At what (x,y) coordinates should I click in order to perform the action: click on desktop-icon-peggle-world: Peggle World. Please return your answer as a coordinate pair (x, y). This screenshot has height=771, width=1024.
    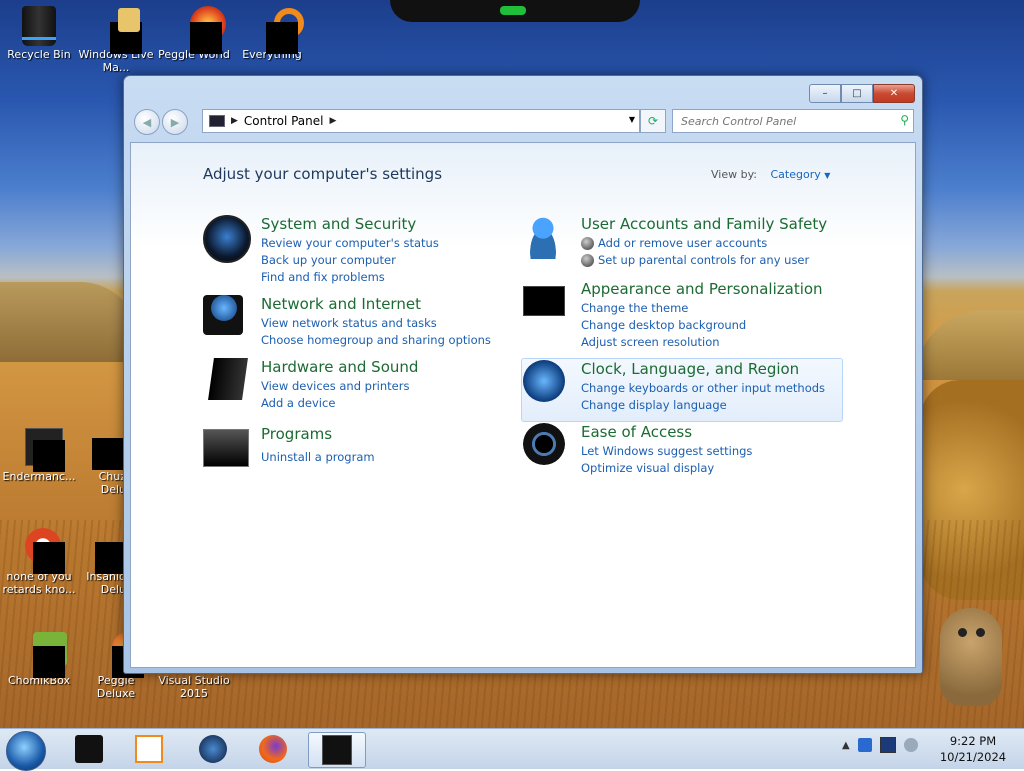
    Looking at the image, I should click on (194, 33).